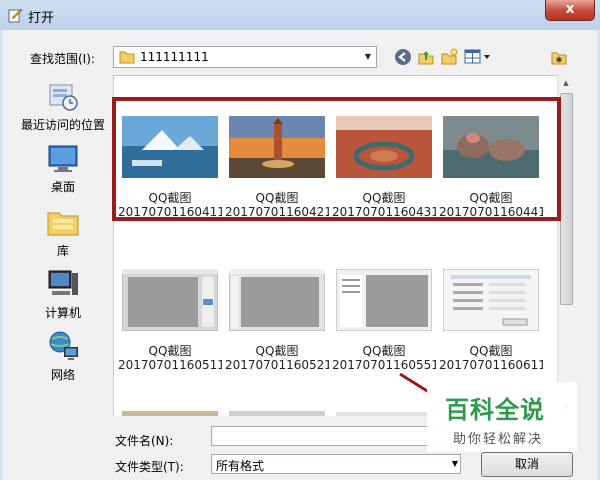 This screenshot has height=480, width=600. I want to click on place-libraries: 库, so click(63, 232).